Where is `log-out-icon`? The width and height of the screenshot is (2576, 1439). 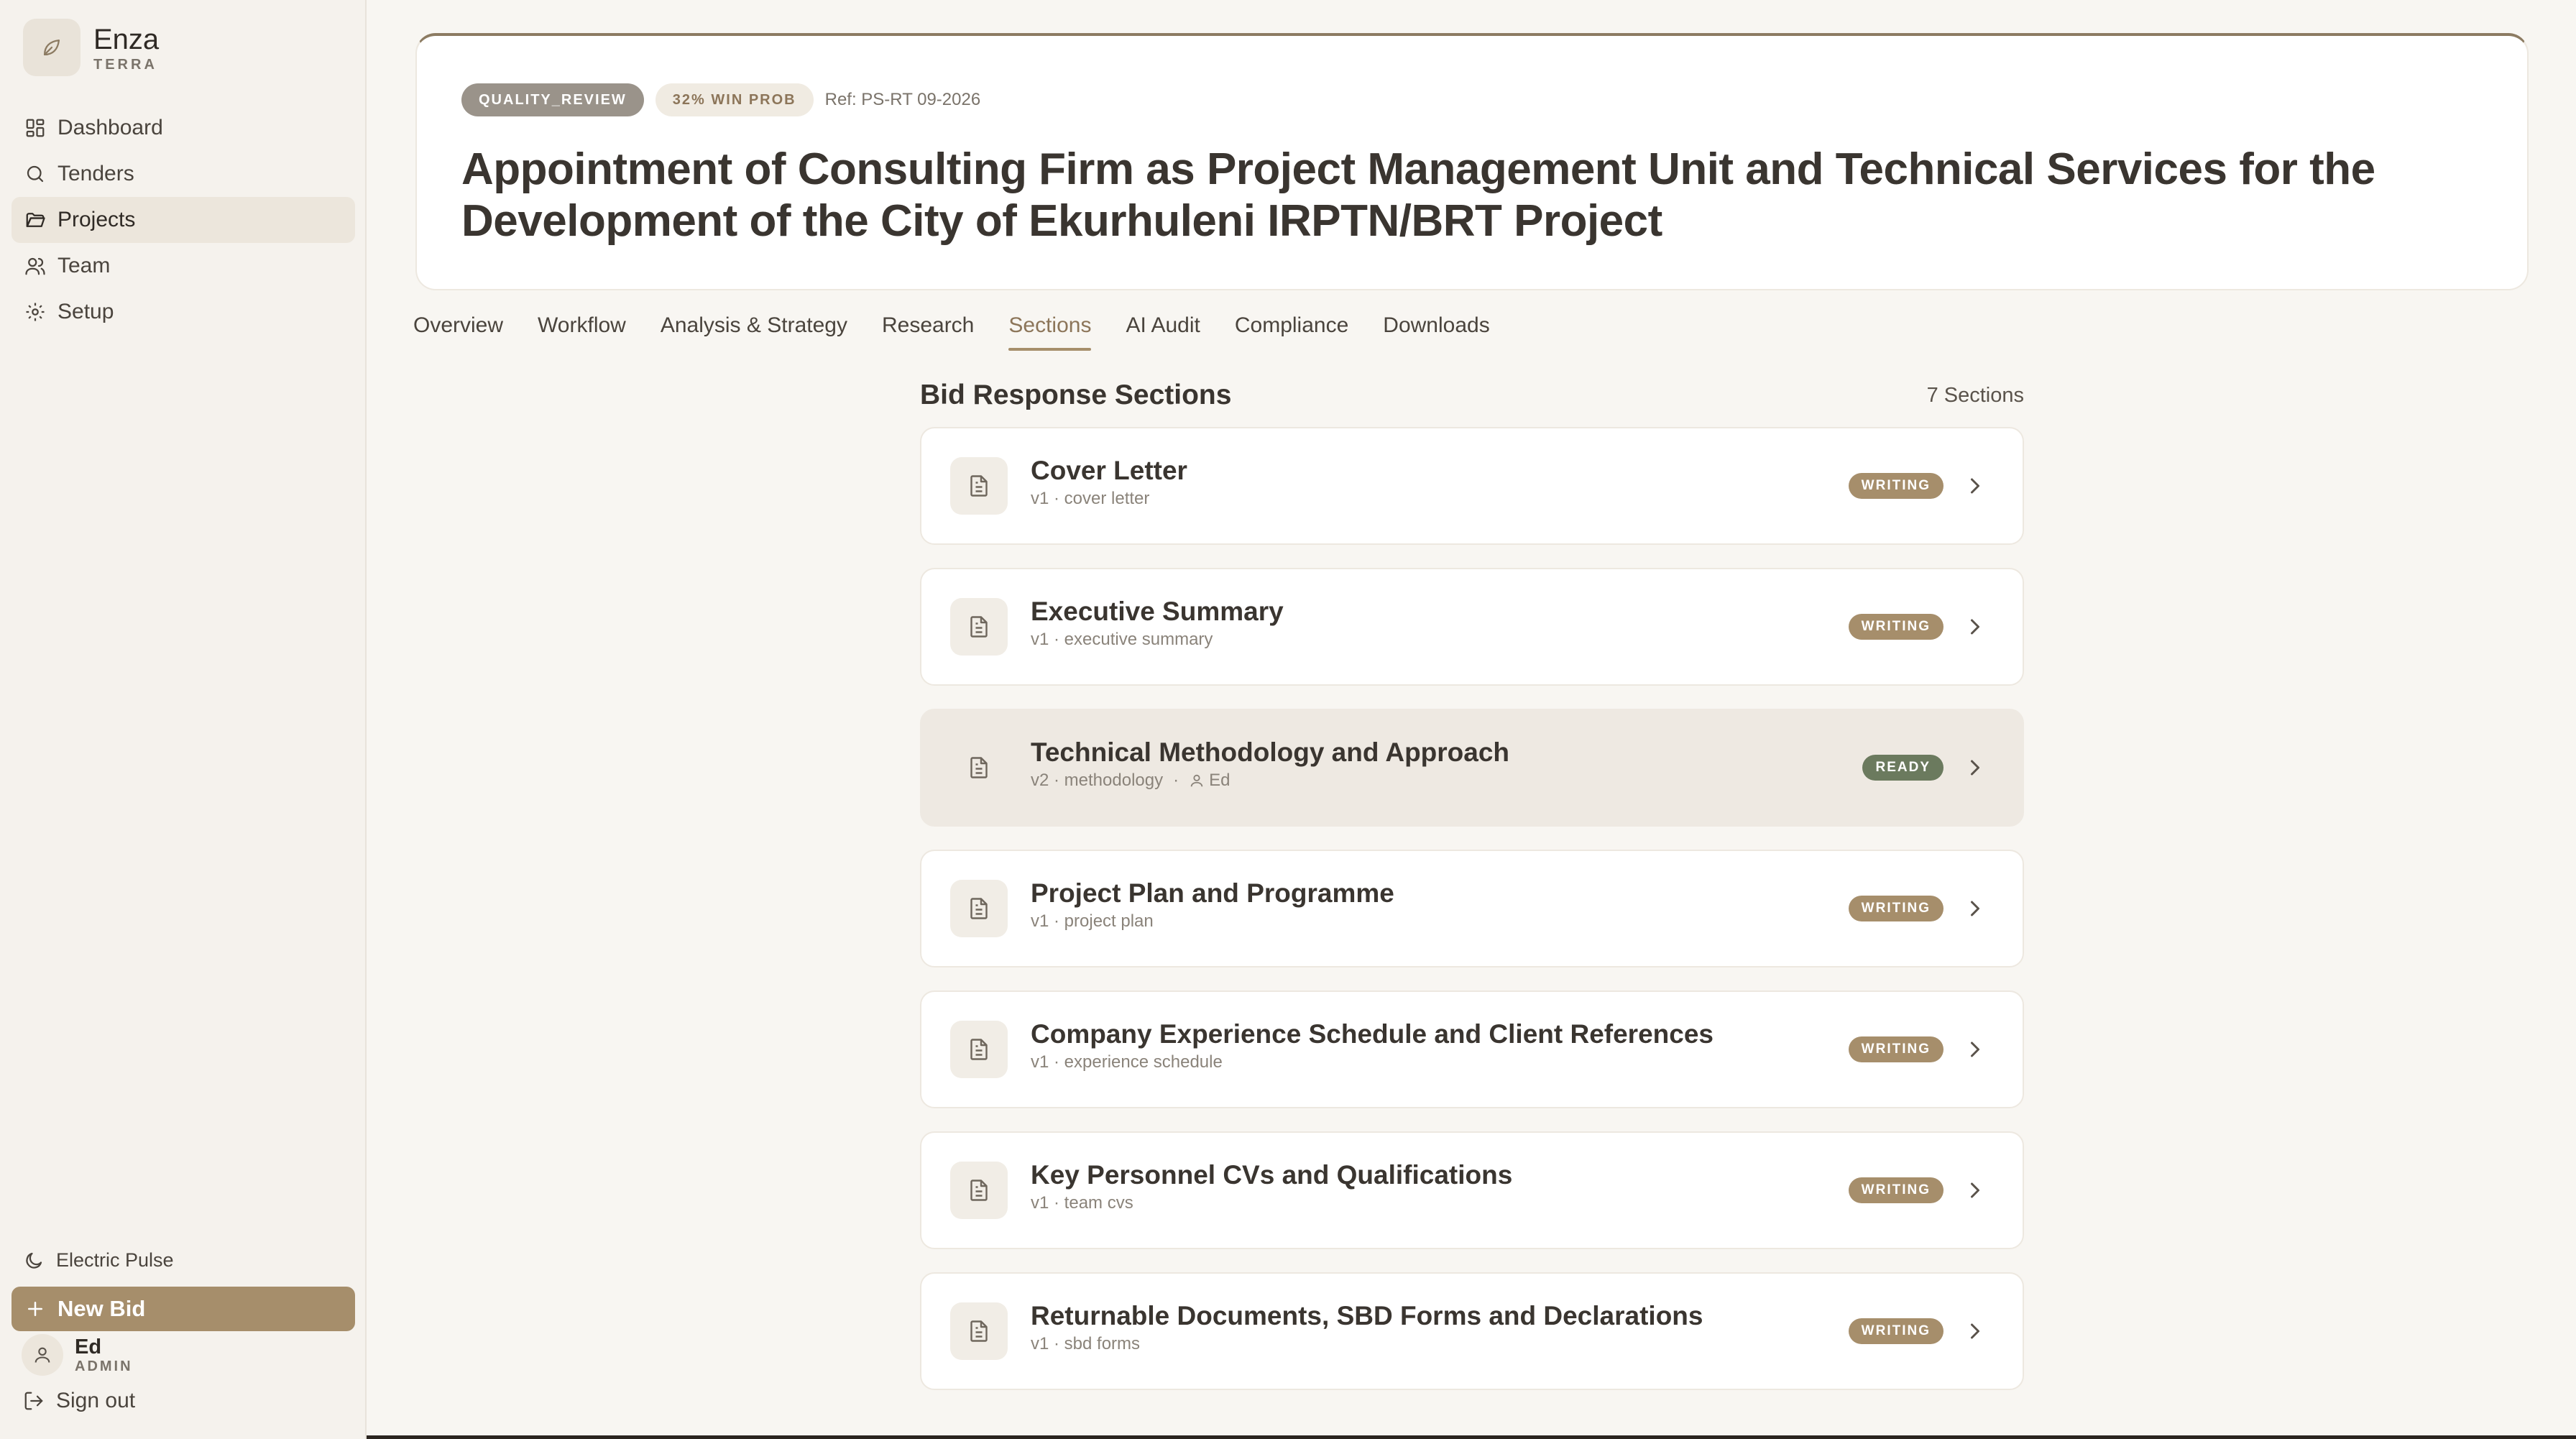
log-out-icon is located at coordinates (33, 1401).